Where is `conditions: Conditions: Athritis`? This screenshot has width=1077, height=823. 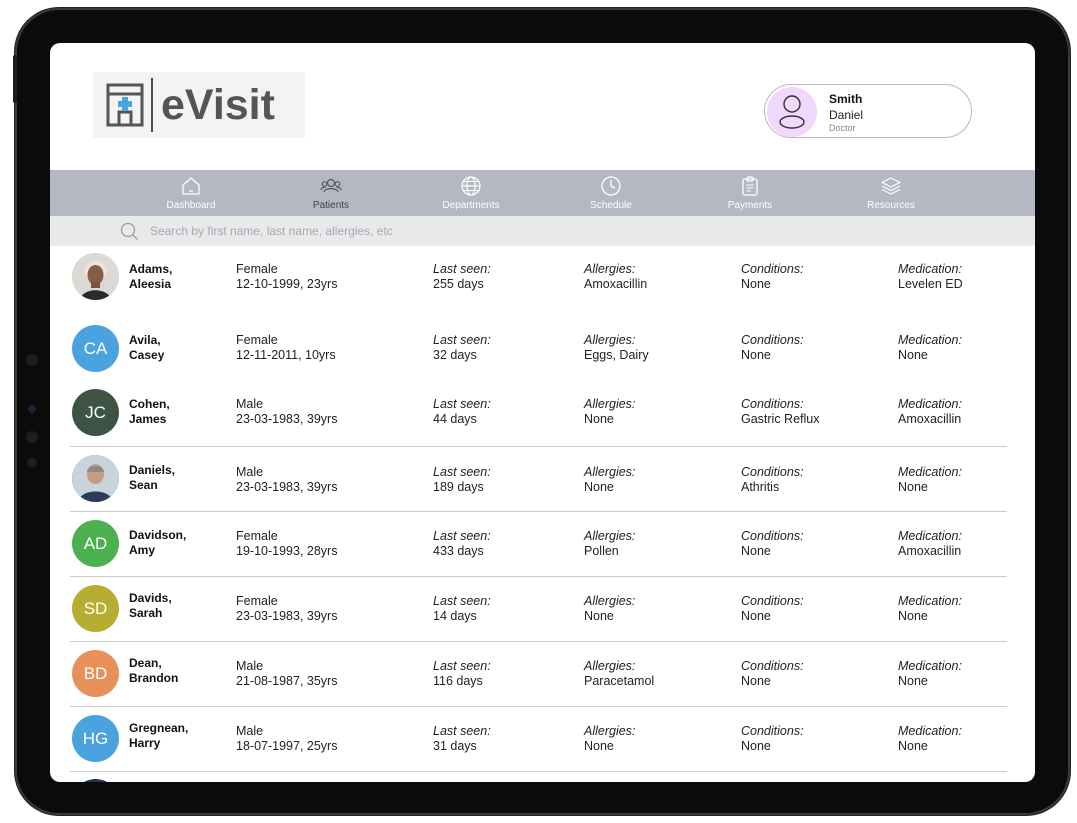
conditions: Conditions: Athritis is located at coordinates (772, 480).